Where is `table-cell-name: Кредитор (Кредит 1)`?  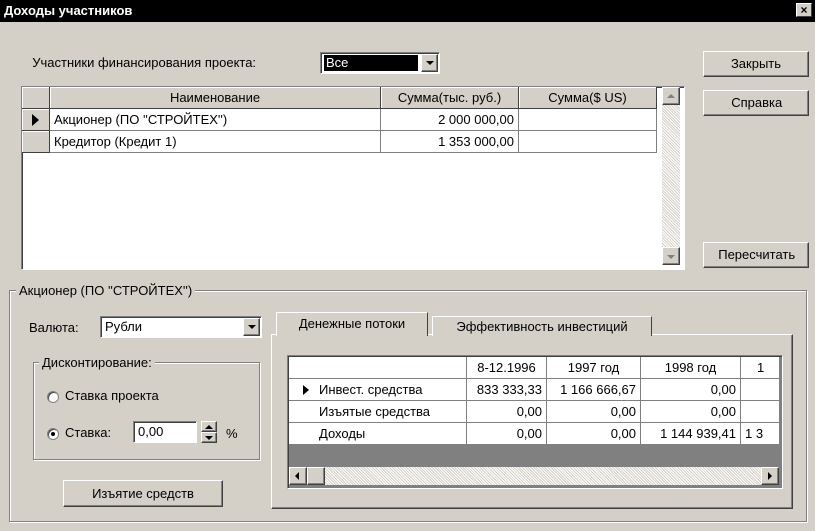 table-cell-name: Кредитор (Кредит 1) is located at coordinates (215, 142).